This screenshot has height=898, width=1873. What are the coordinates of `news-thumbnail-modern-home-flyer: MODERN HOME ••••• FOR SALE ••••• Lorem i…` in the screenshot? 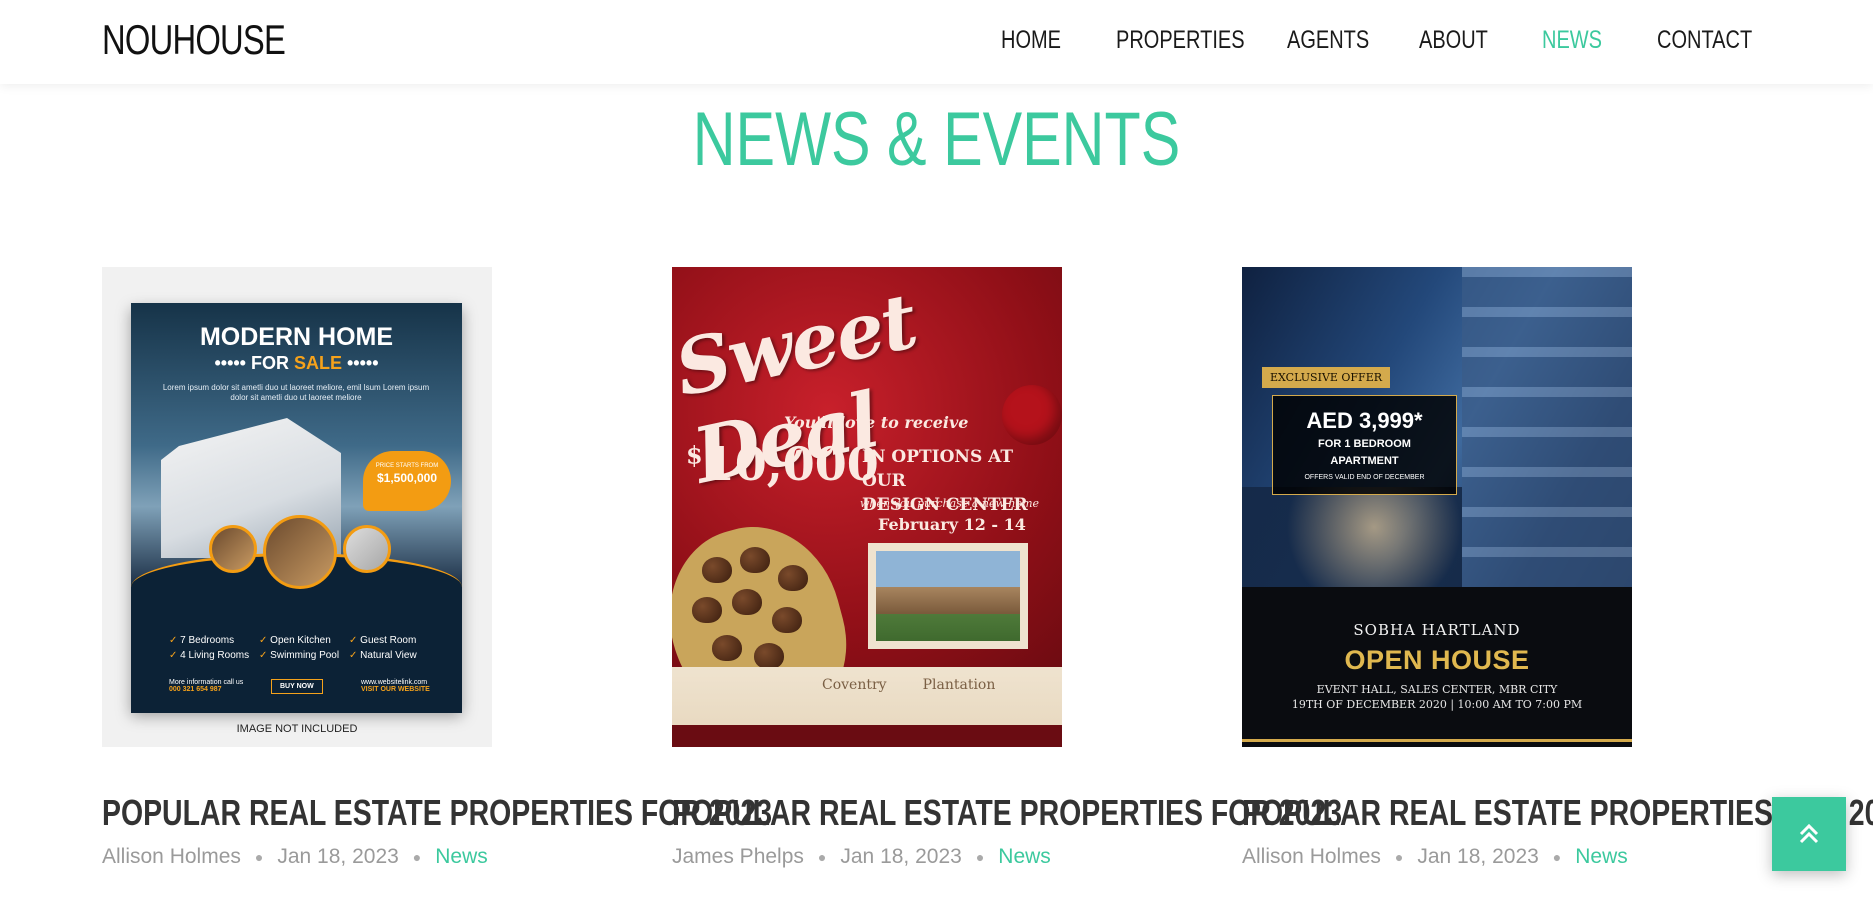 It's located at (297, 507).